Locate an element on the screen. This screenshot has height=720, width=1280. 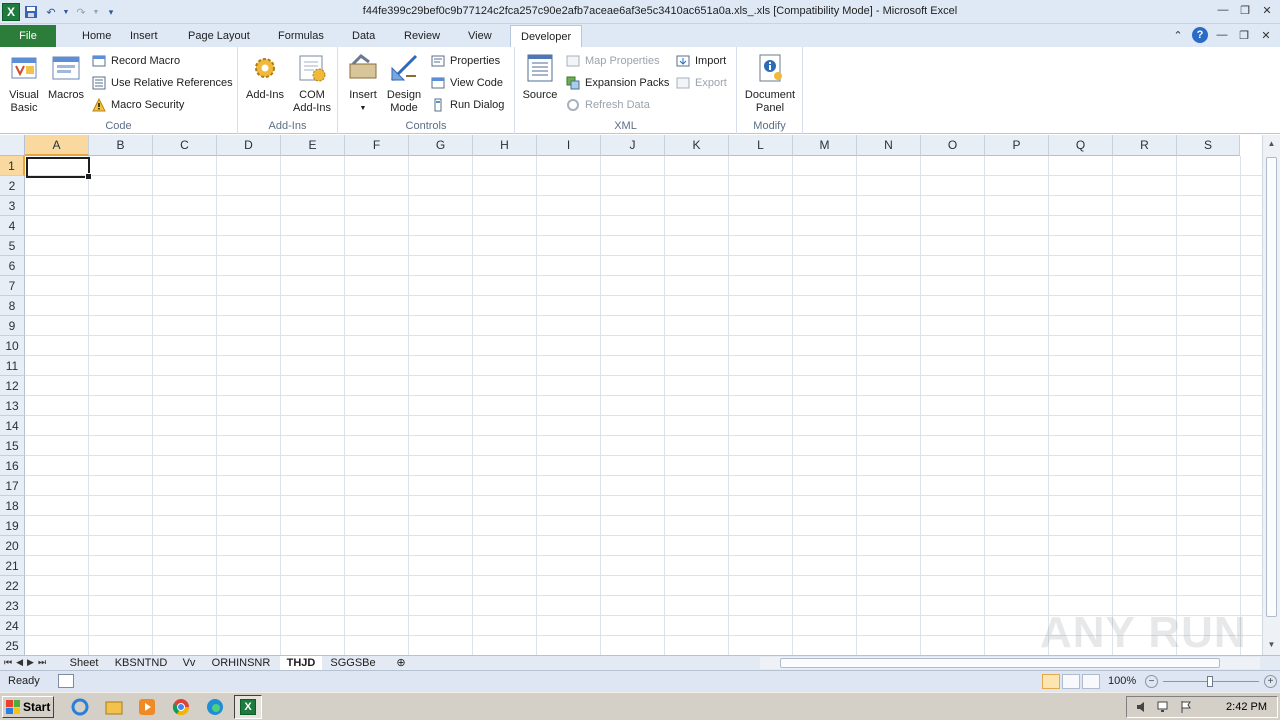
column-header: S is located at coordinates (1208, 145).